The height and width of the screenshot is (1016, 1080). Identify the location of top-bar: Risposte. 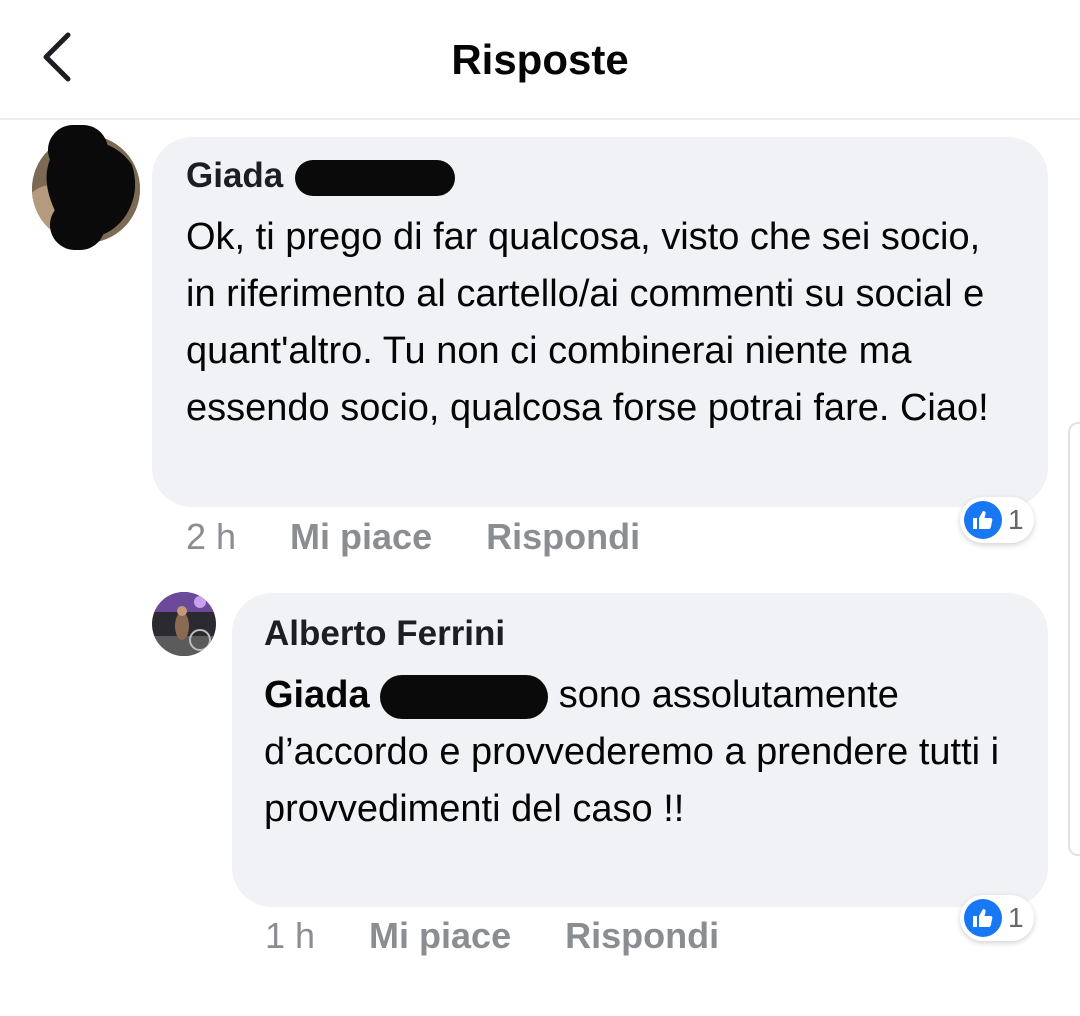
(540, 60).